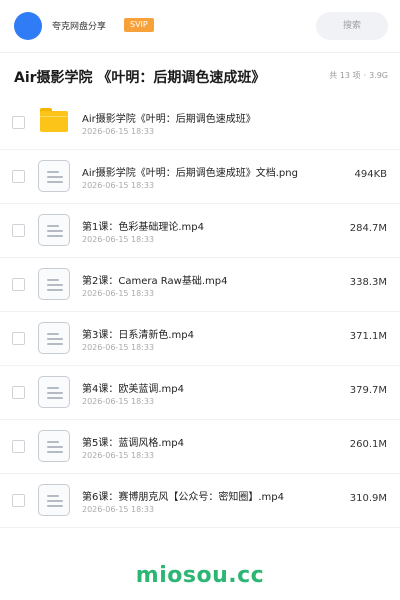 The image size is (400, 600). Describe the element at coordinates (345, 75) in the screenshot. I see `item-count: 共 13 项` at that location.